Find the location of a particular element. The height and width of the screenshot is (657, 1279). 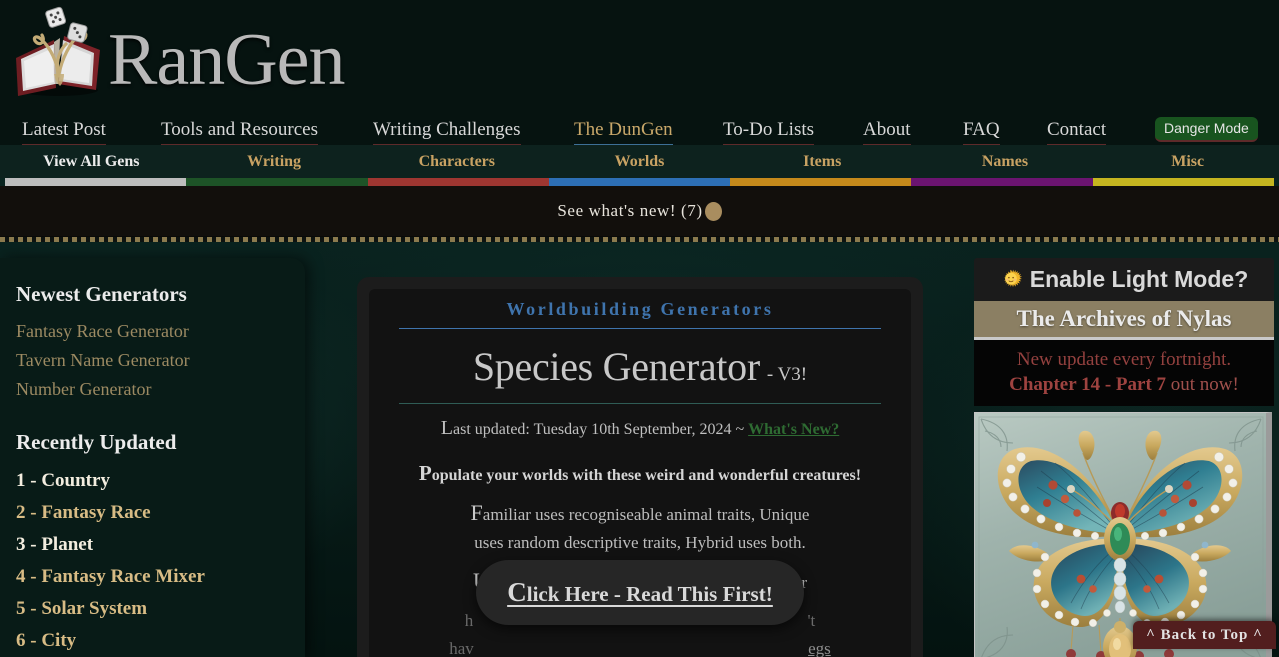

generator-title-row: Species Generator - V3! is located at coordinates (640, 366).